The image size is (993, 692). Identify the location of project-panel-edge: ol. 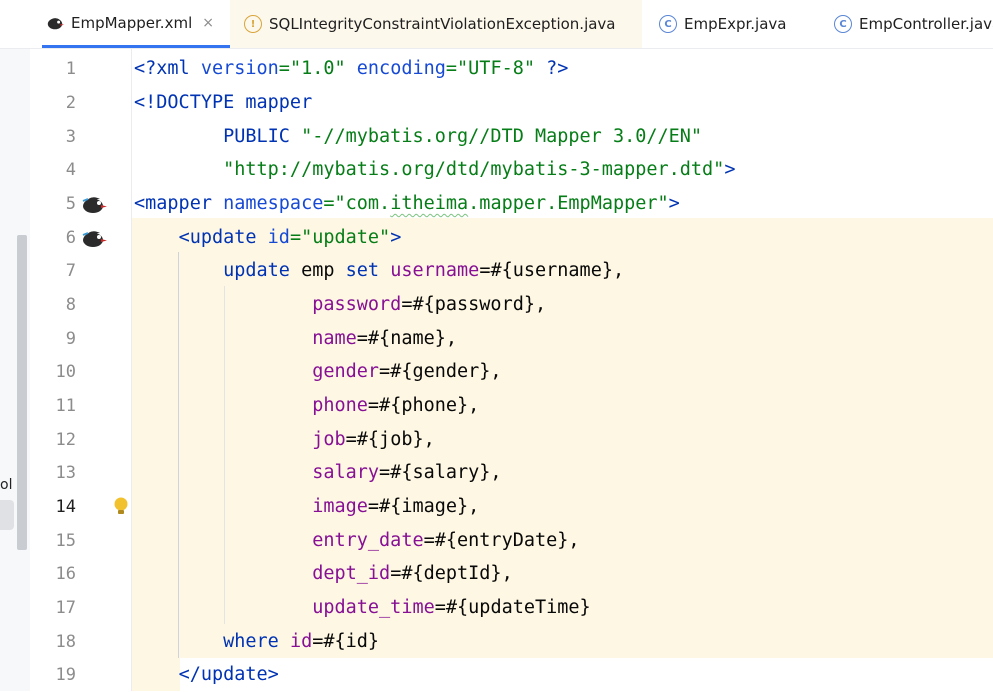
(15, 345).